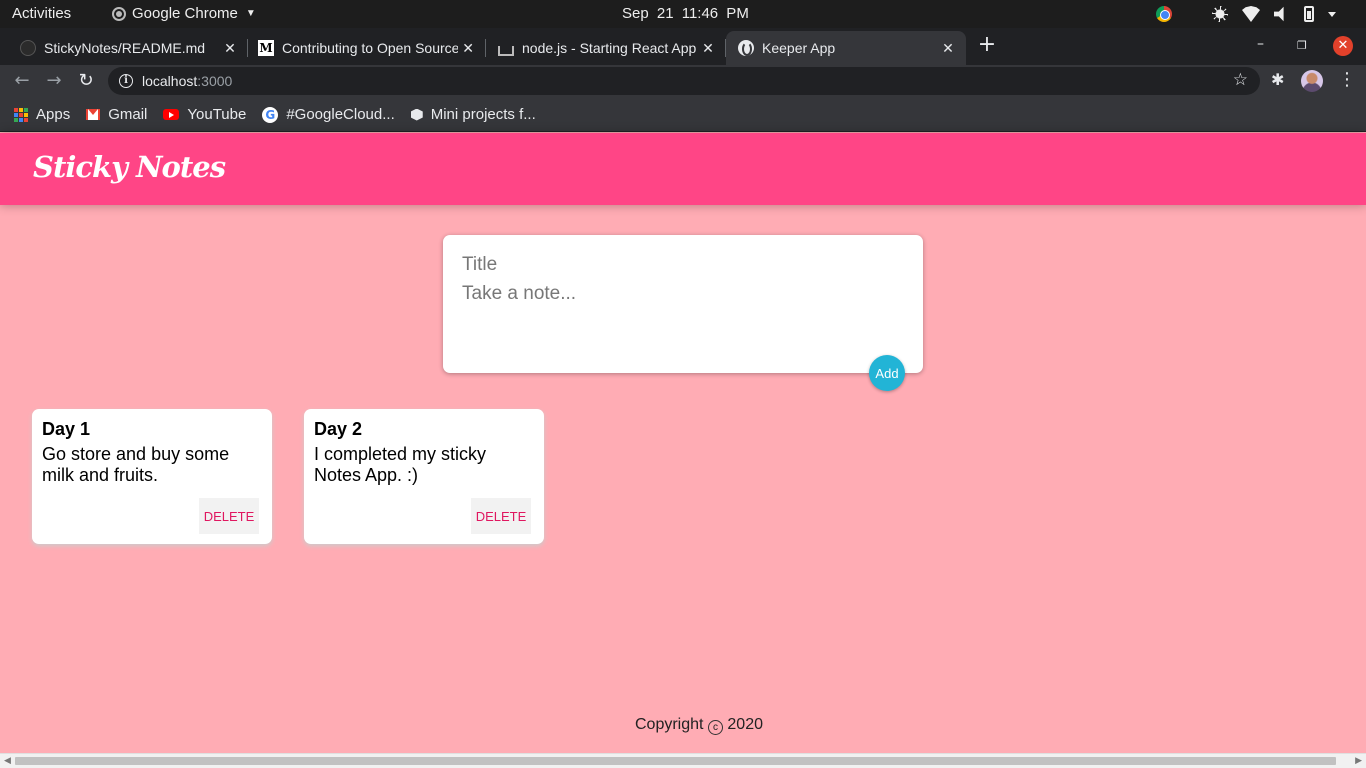  Describe the element at coordinates (126, 81) in the screenshot. I see `info-icon: i` at that location.